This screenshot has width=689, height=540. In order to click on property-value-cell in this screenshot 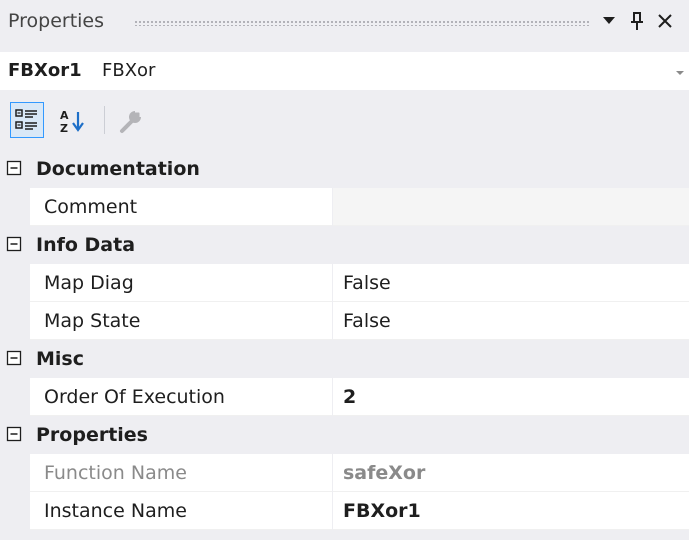, I will do `click(511, 207)`.